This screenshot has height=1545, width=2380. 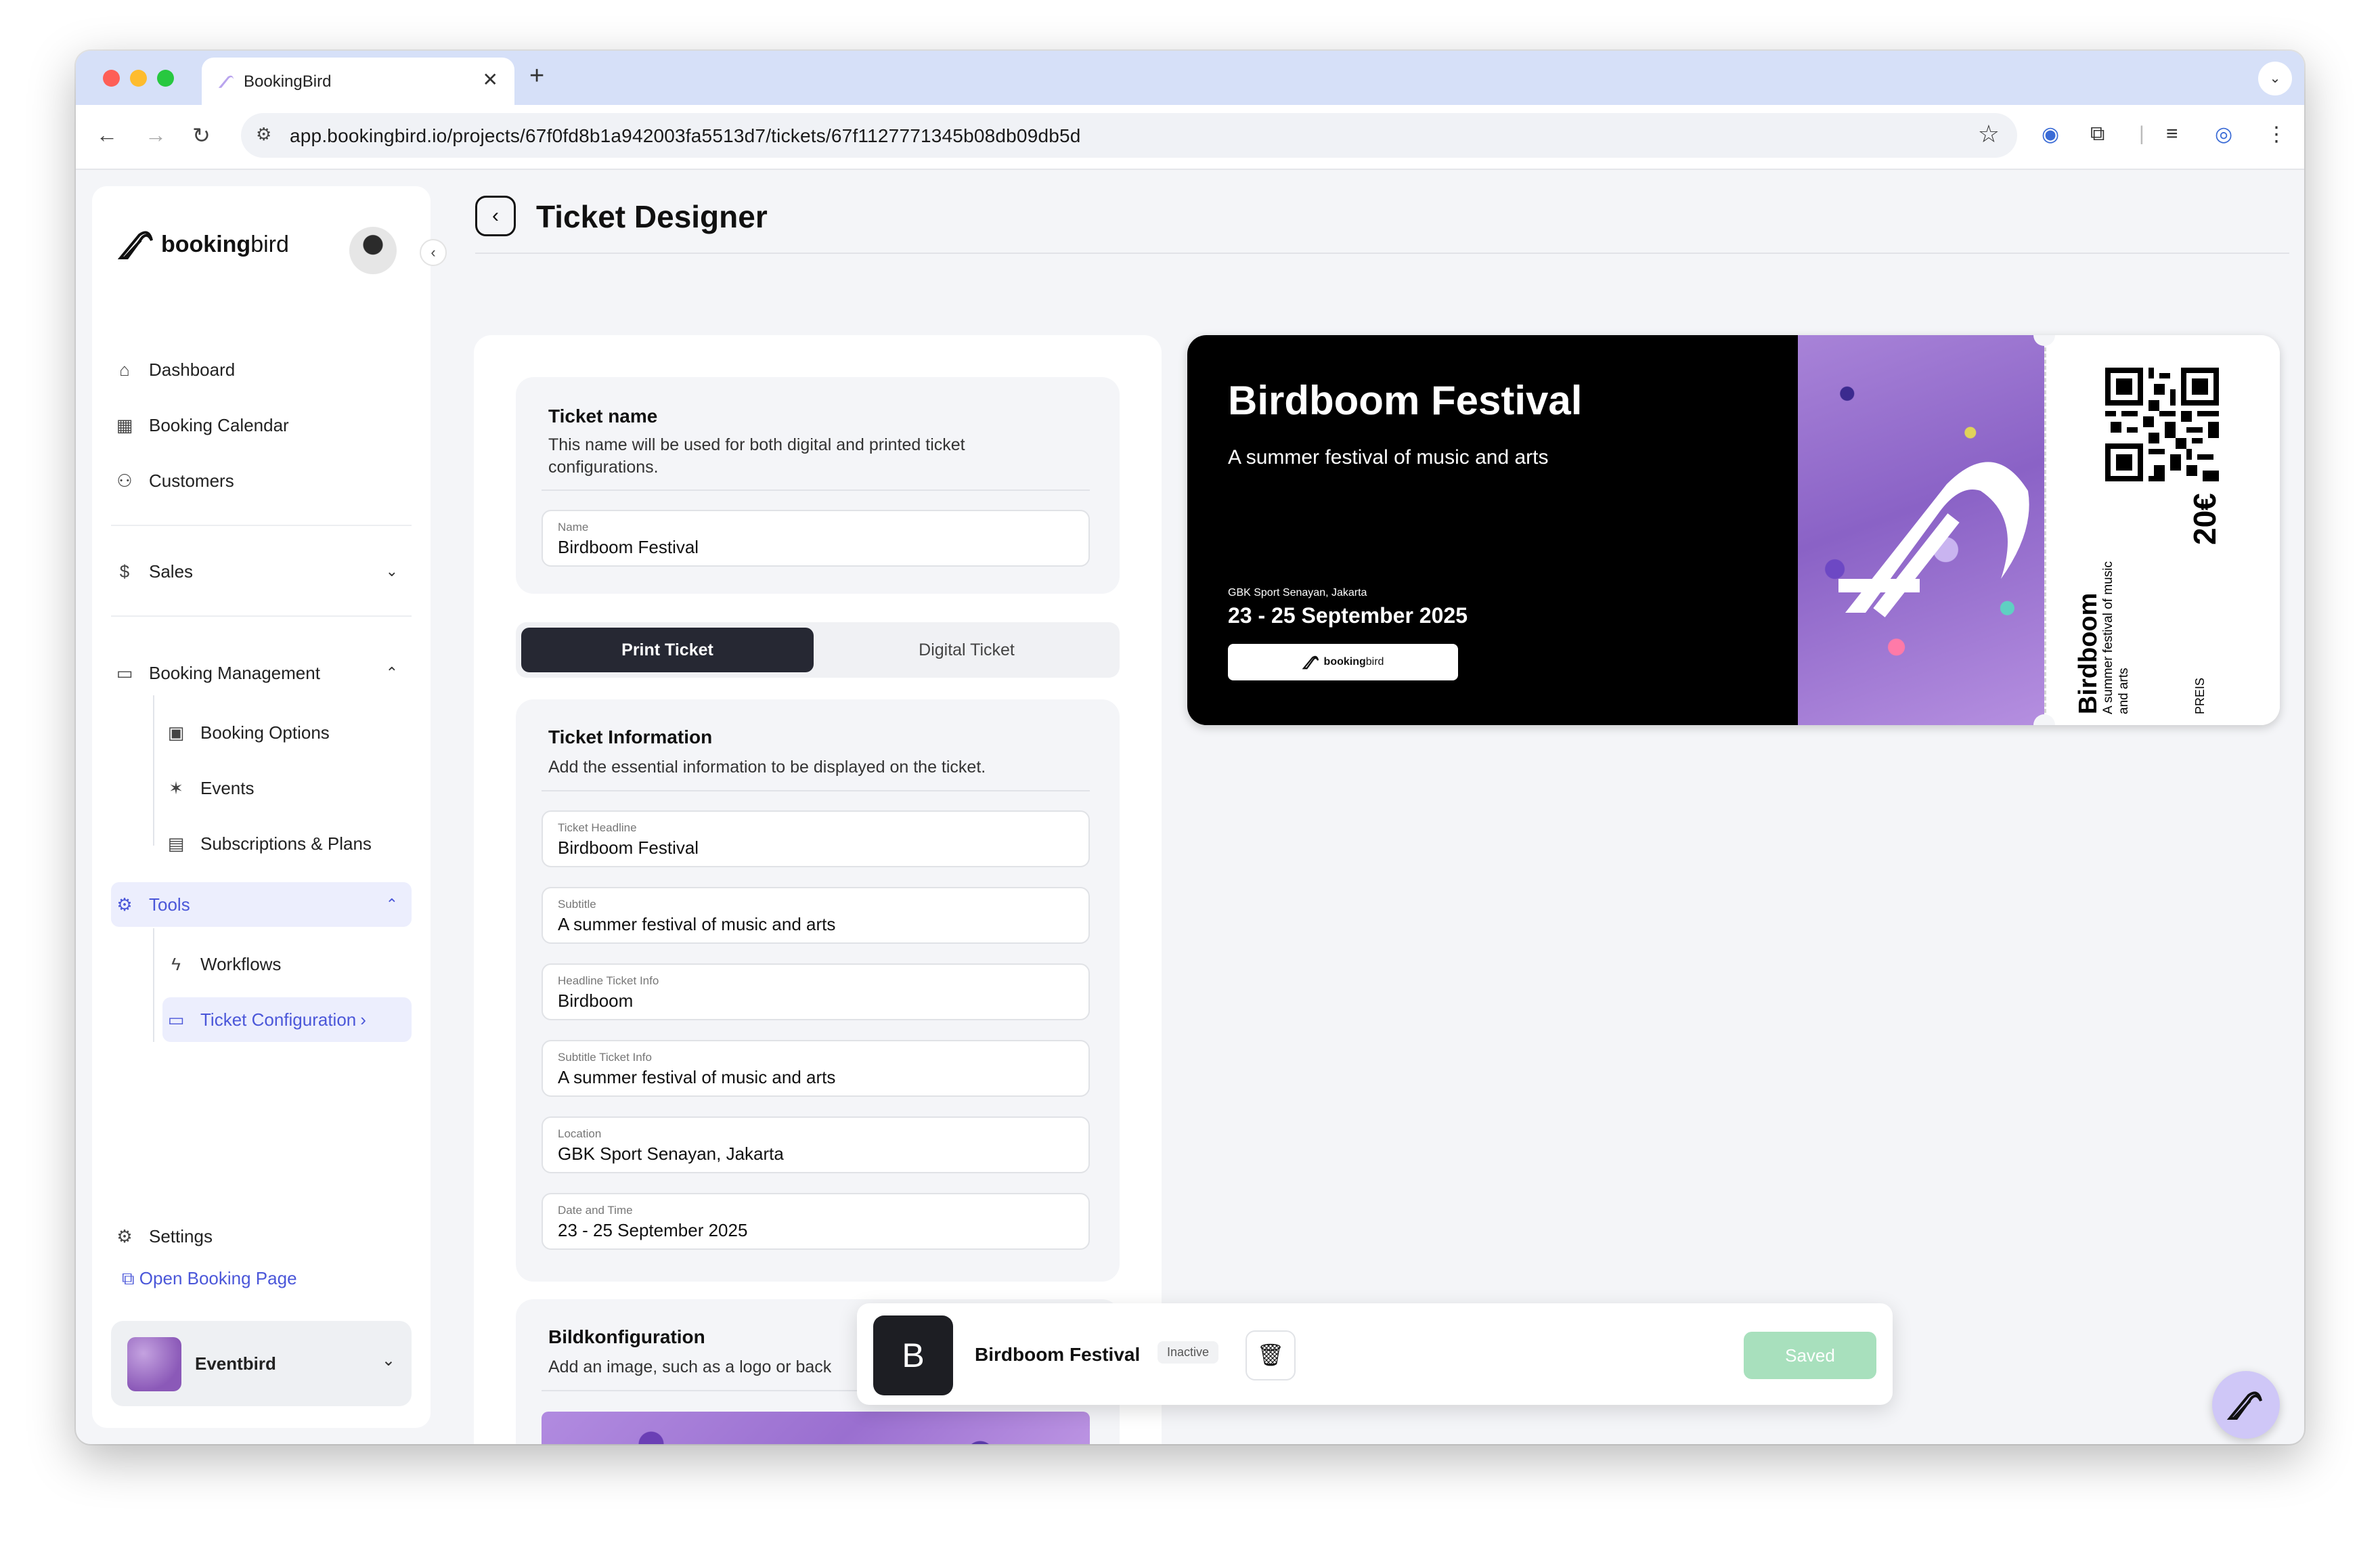 I want to click on tab-bar: BookingBird ✕ + ⌄, so click(x=1190, y=78).